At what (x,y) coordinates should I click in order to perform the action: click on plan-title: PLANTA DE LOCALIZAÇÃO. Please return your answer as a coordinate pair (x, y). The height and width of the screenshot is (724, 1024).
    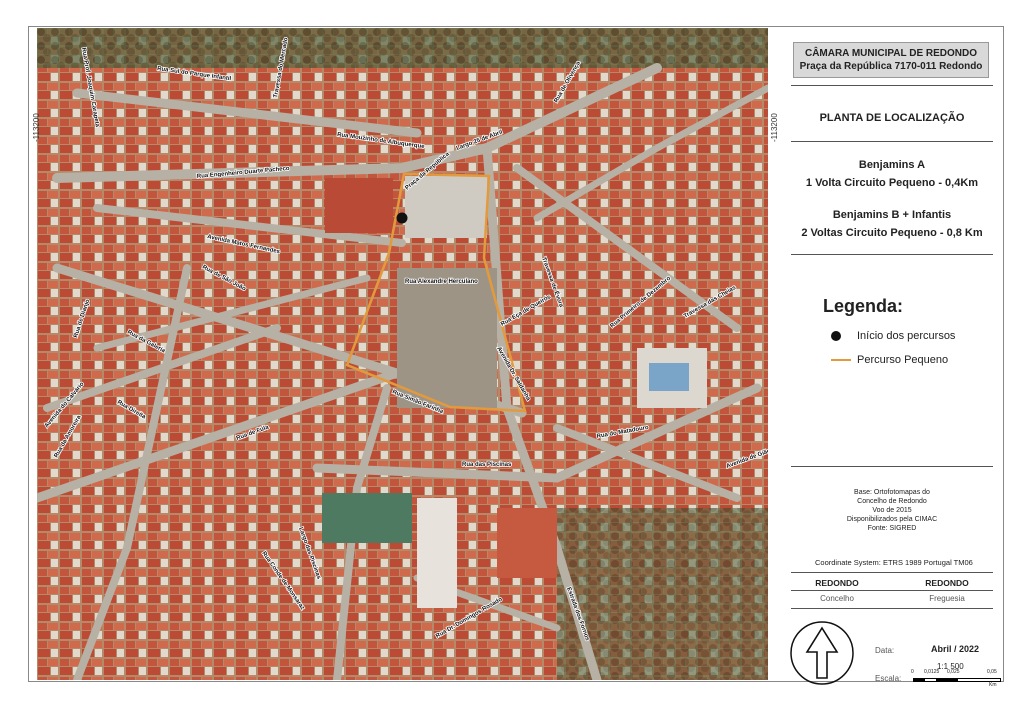
    Looking at the image, I should click on (892, 118).